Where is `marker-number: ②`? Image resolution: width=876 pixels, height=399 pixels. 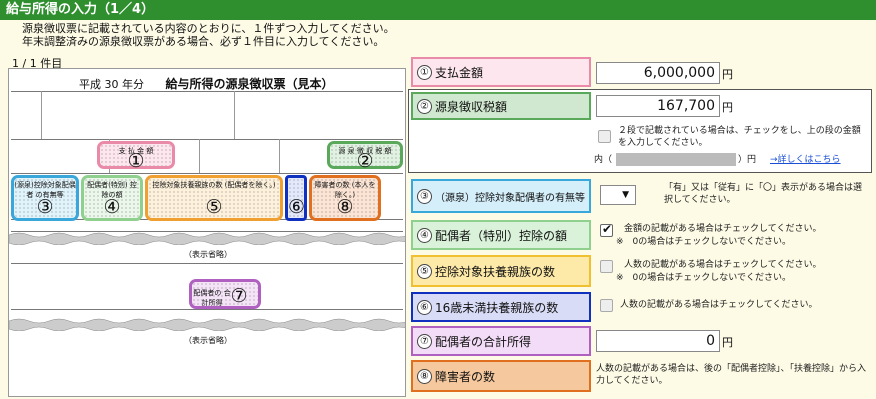
marker-number: ② is located at coordinates (365, 161).